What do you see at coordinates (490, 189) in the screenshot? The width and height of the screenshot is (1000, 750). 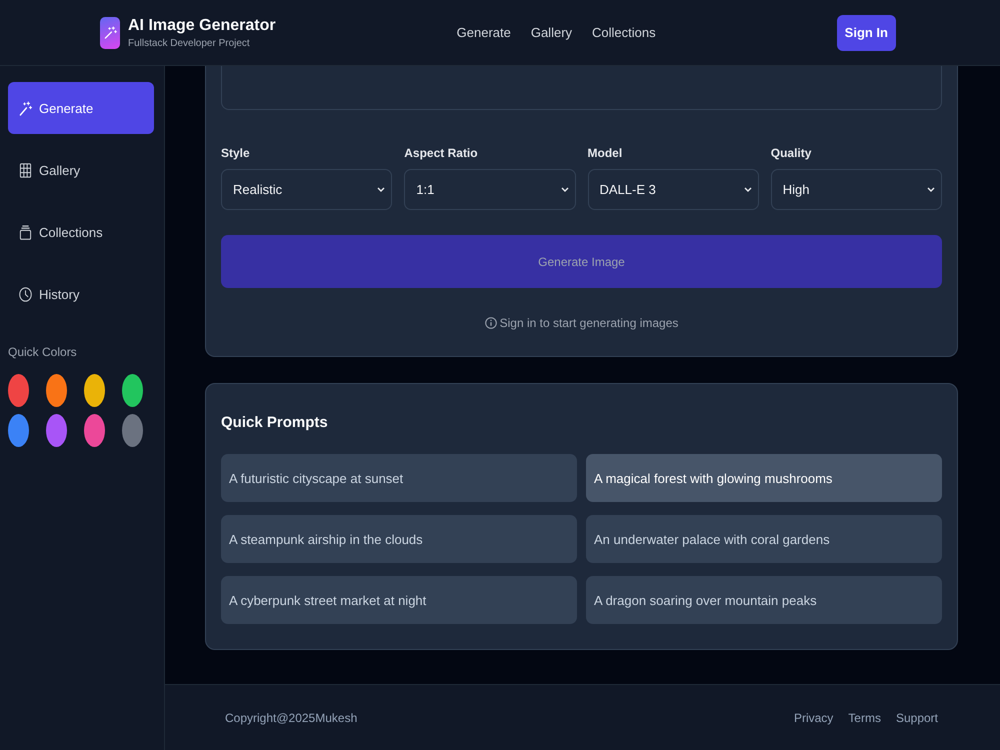 I see `dropdown: 1:1` at bounding box center [490, 189].